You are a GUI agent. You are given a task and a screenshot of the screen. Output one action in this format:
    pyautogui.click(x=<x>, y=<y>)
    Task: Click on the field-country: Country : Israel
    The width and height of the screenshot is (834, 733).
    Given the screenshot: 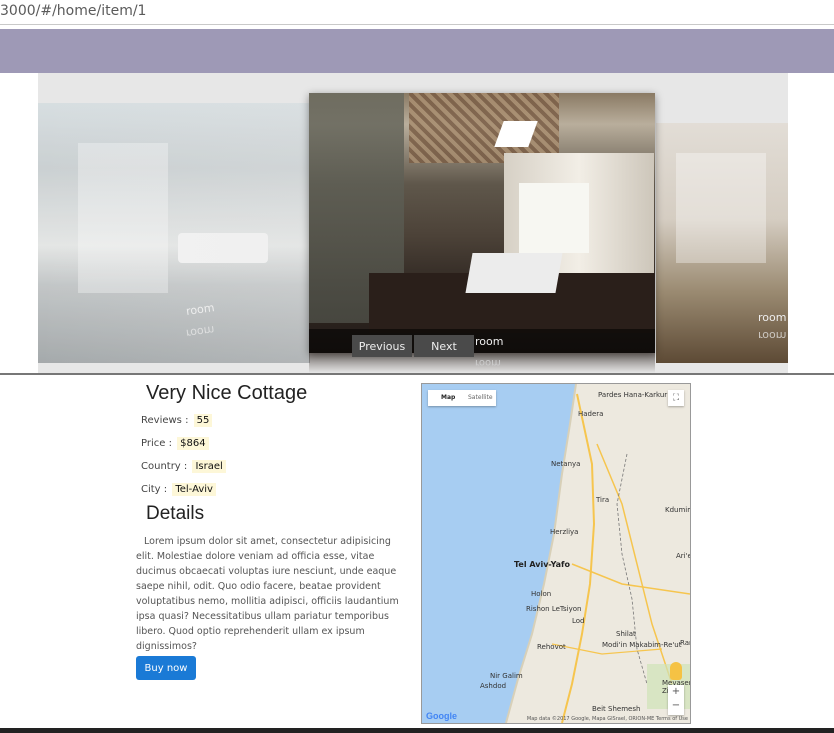 What is the action you would take?
    pyautogui.click(x=183, y=466)
    